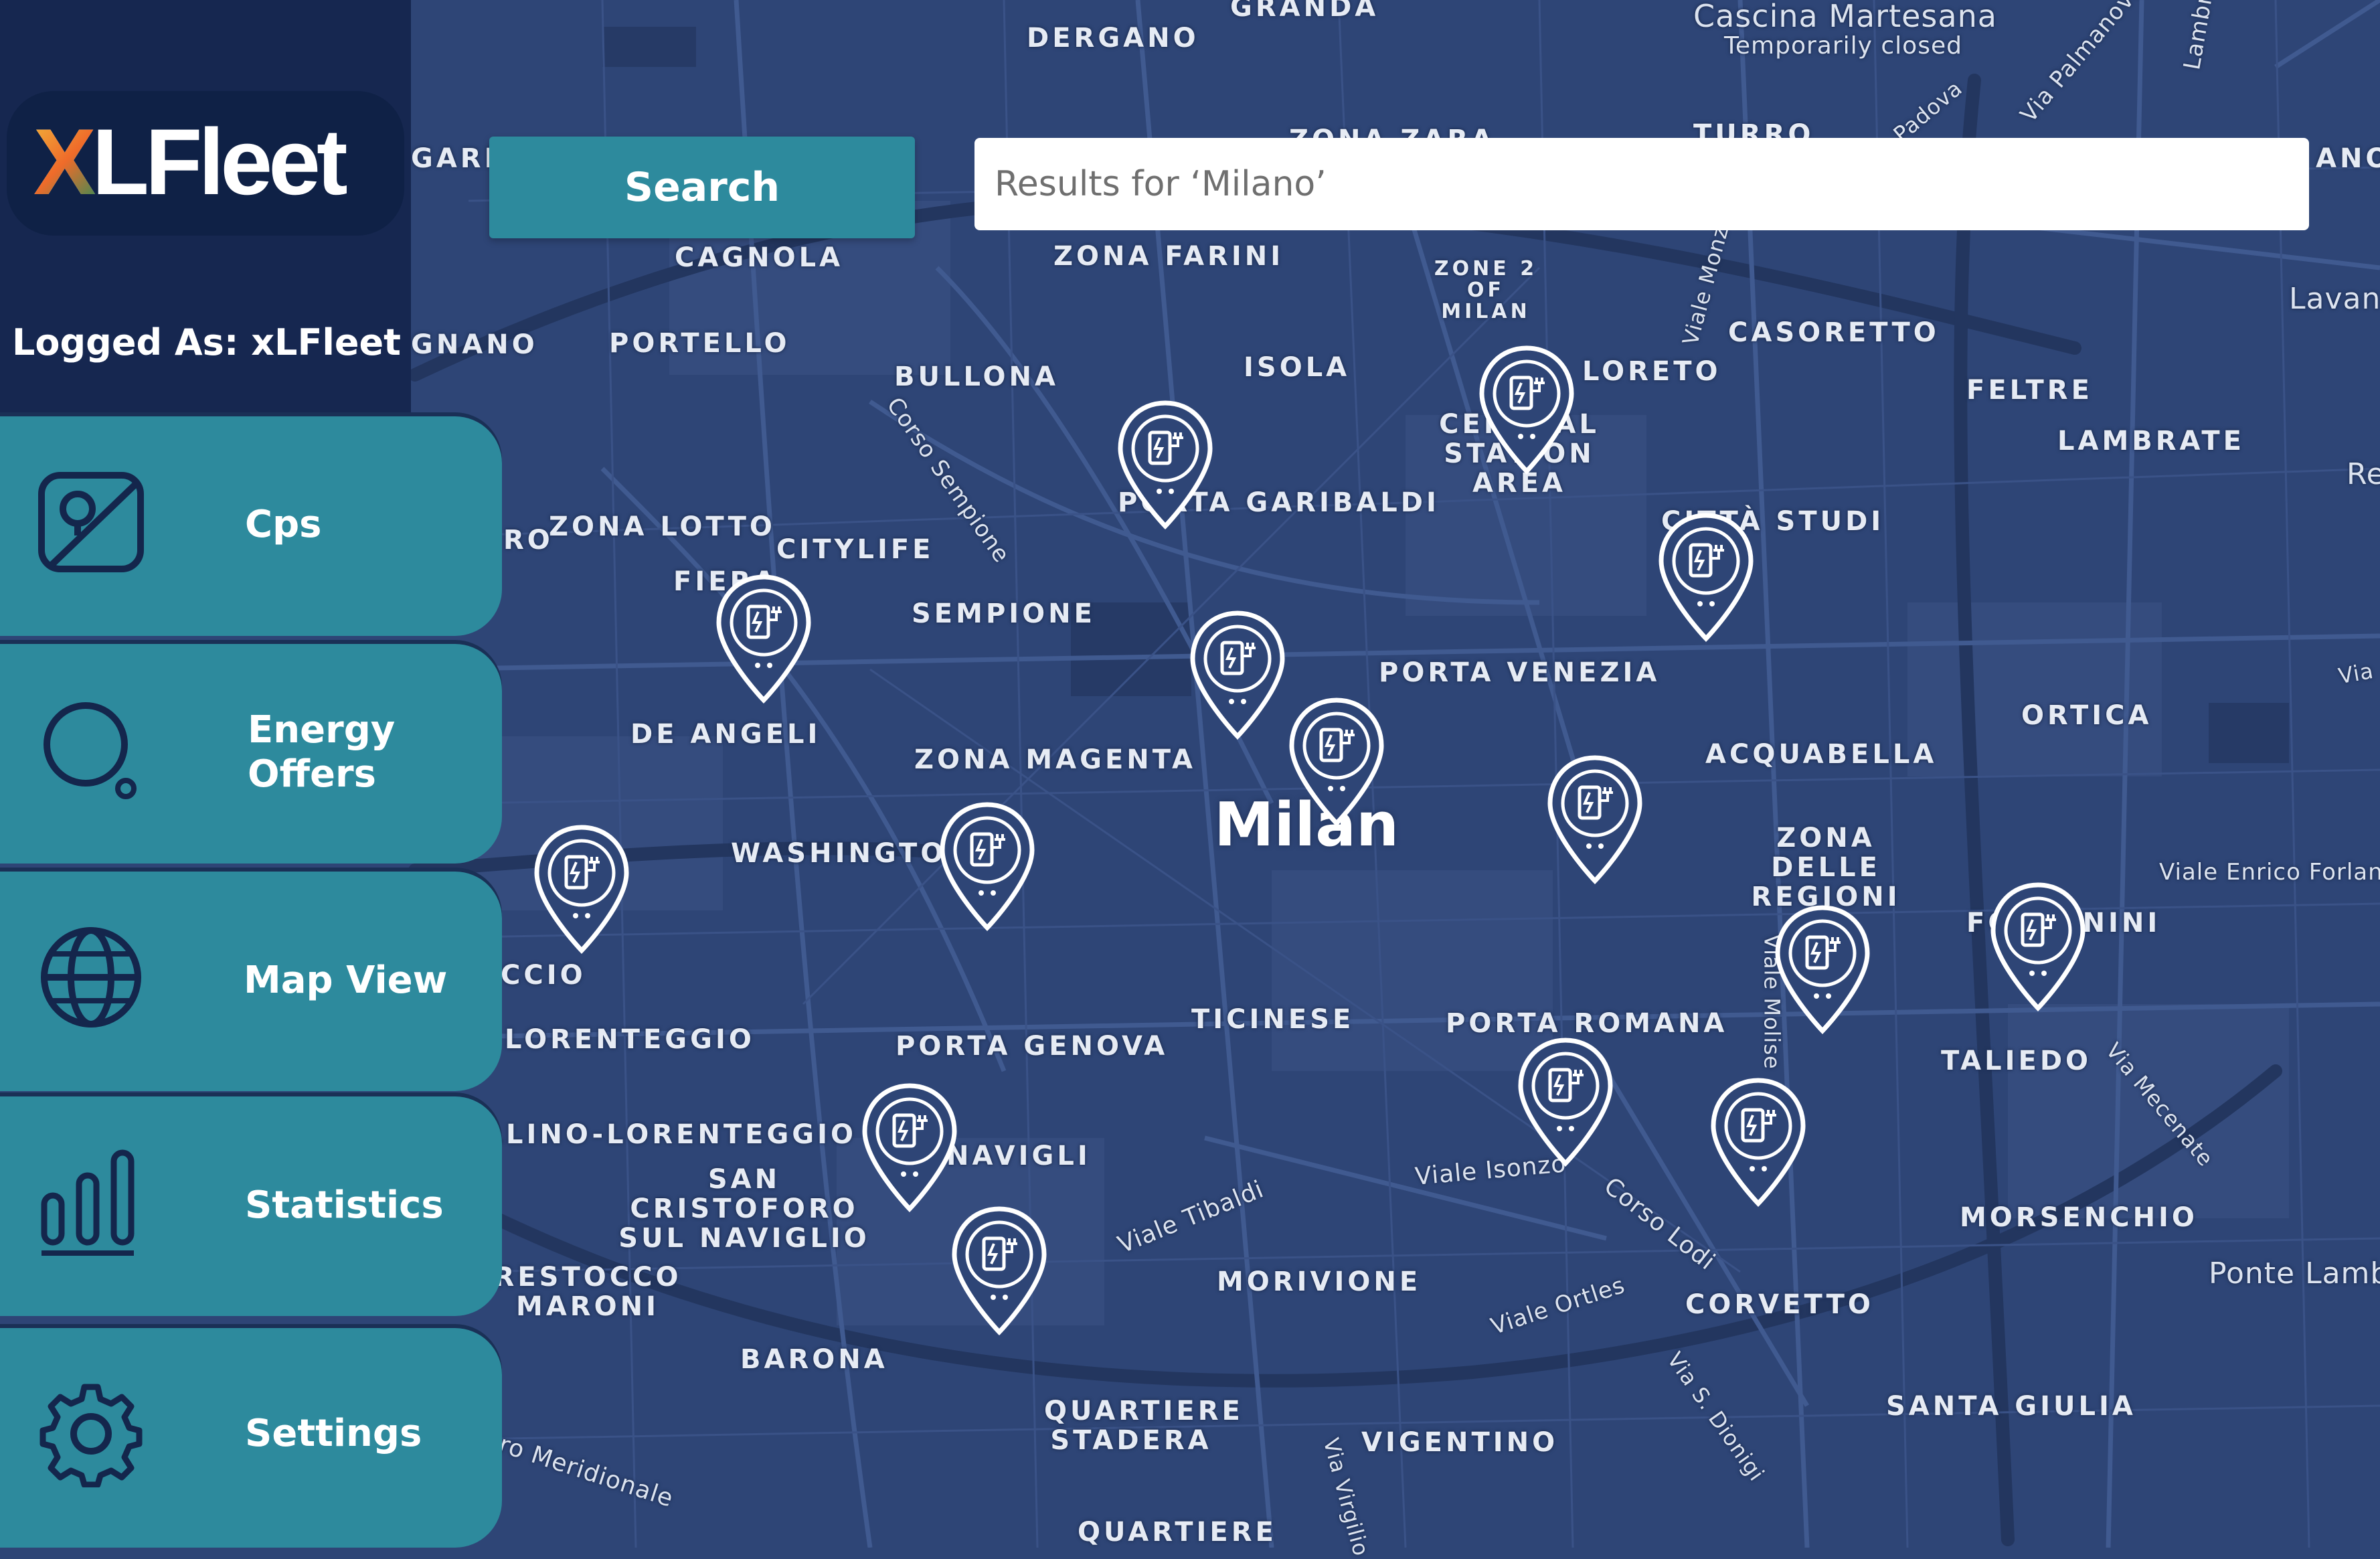  I want to click on energy-search-icon, so click(91, 750).